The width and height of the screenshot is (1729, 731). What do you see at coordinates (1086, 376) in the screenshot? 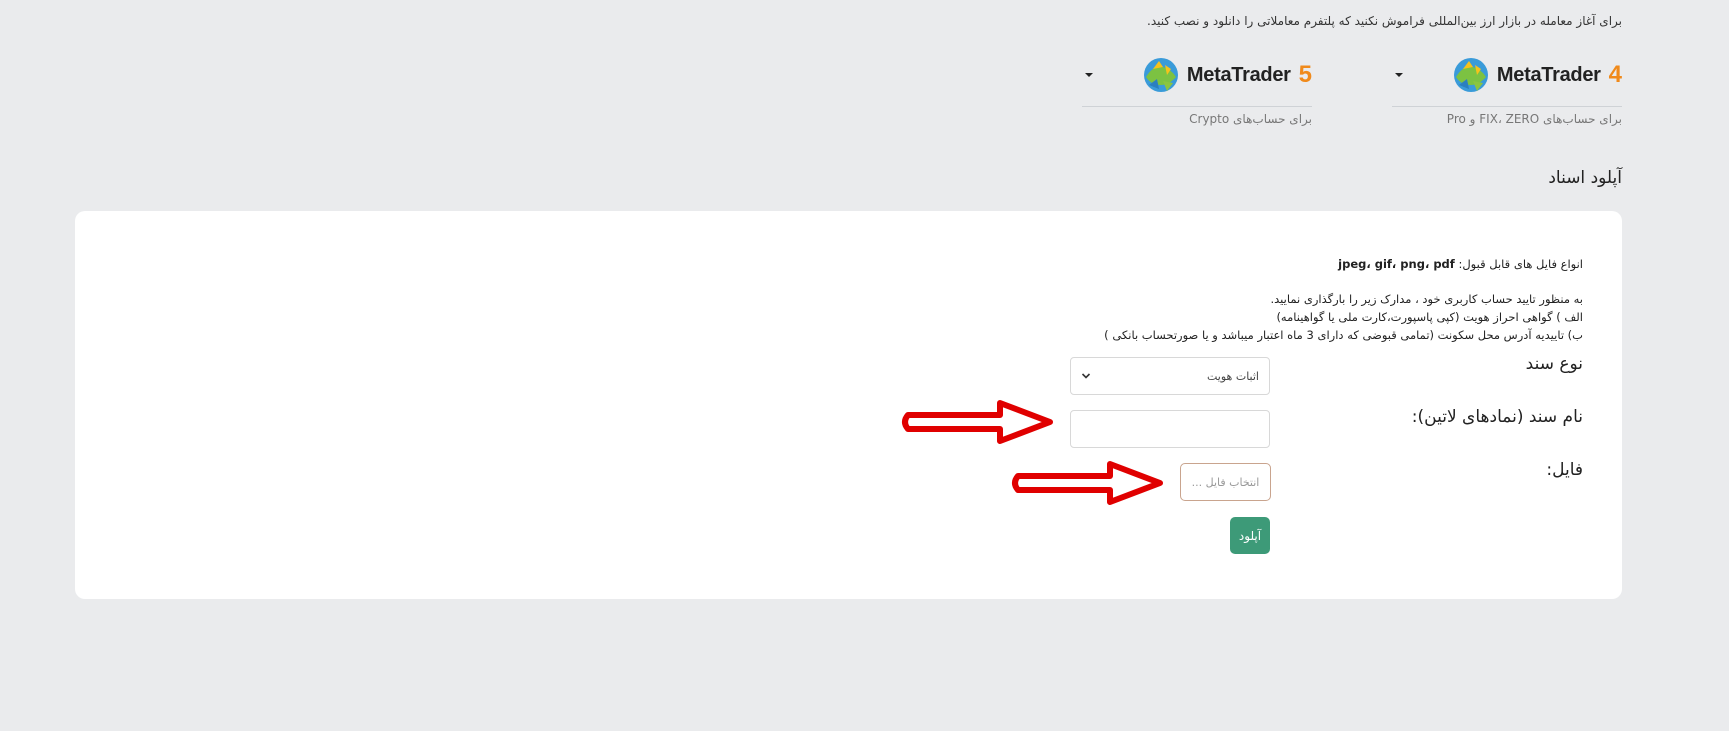
I see `chevron-down-icon` at bounding box center [1086, 376].